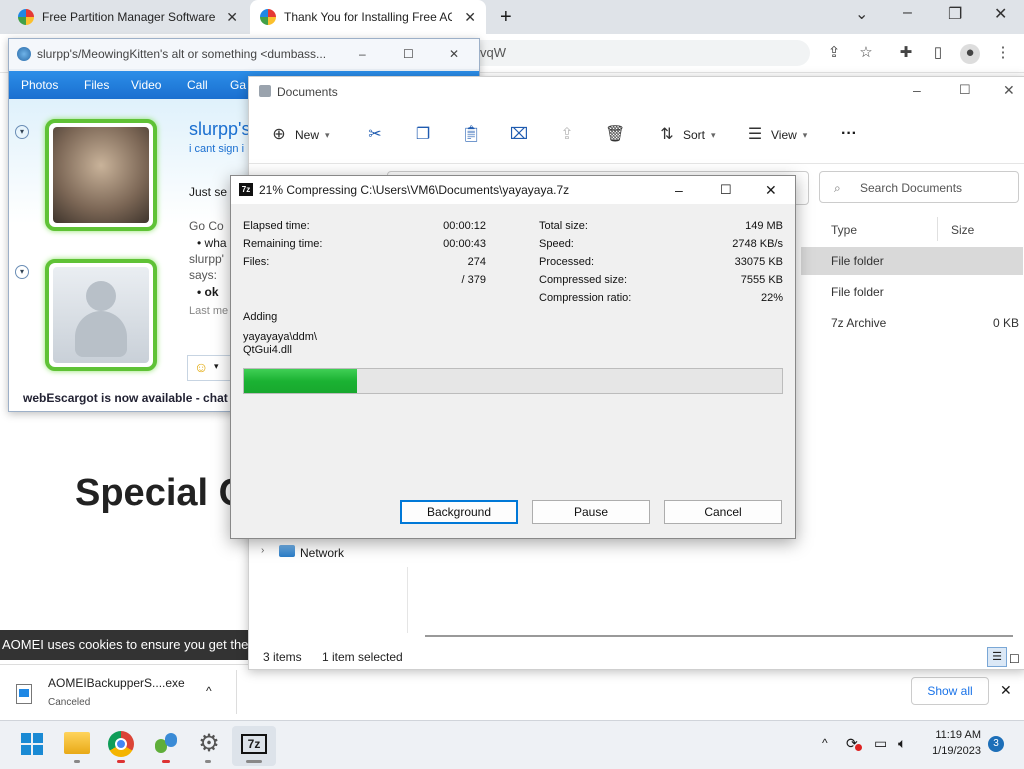 This screenshot has width=1024, height=769. What do you see at coordinates (464, 244) in the screenshot?
I see `remaining-time-value: 00:00:43` at bounding box center [464, 244].